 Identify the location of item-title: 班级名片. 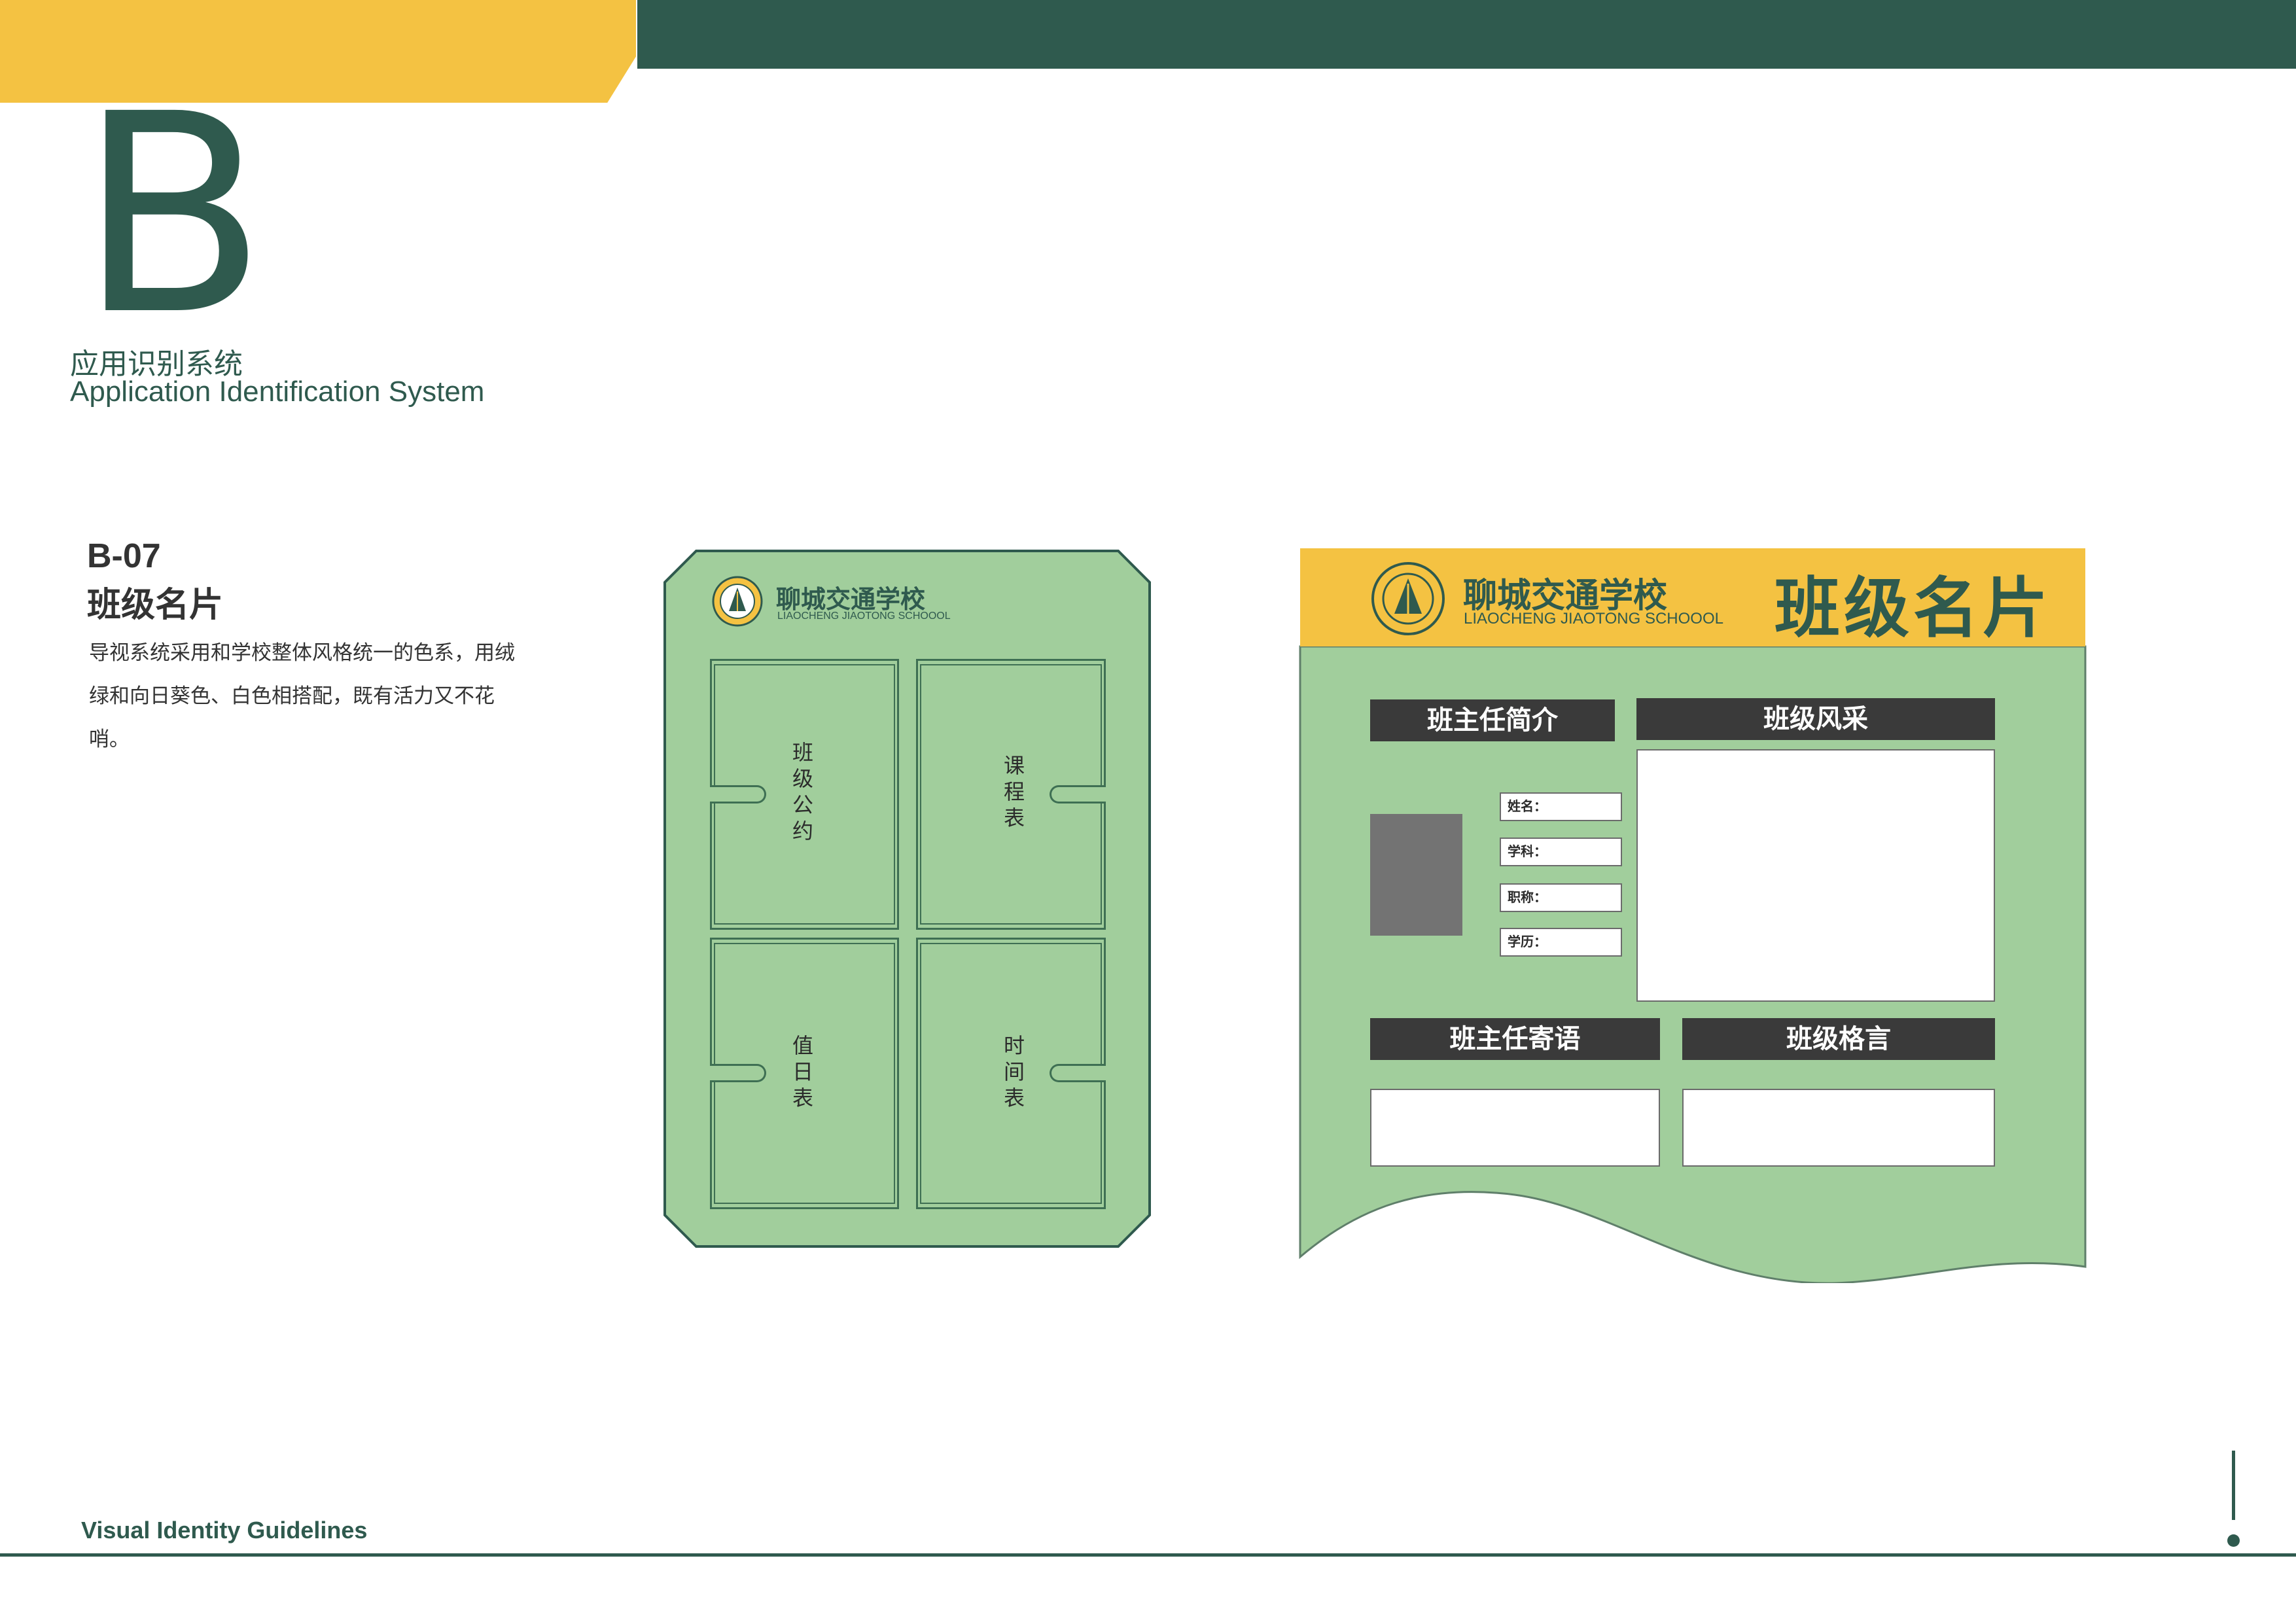
(156, 605).